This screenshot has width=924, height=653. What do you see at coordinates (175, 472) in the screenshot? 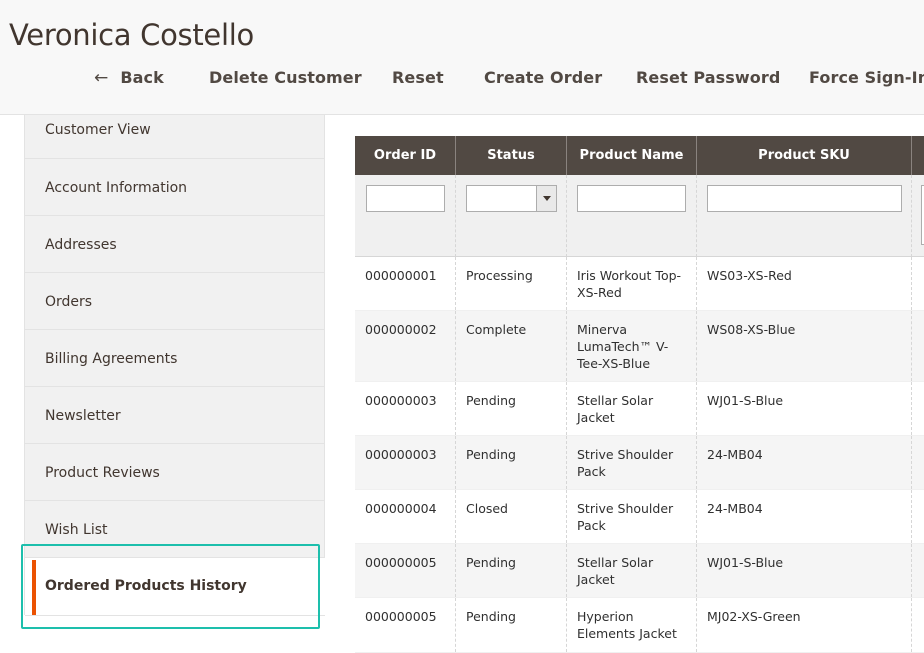
I see `tab-product-reviews: Product Reviews` at bounding box center [175, 472].